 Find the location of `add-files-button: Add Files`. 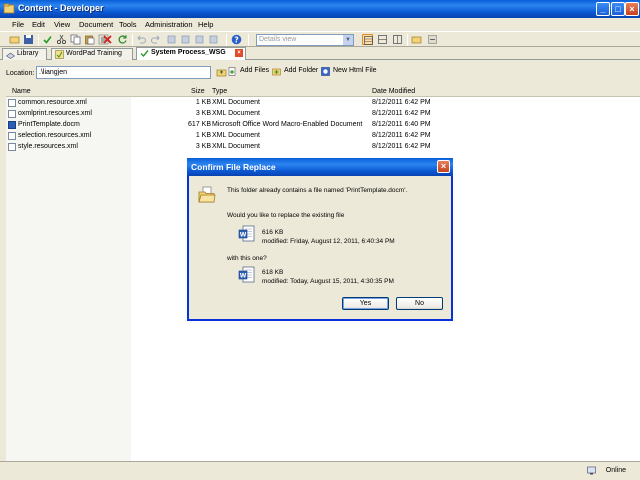

add-files-button: Add Files is located at coordinates (249, 71).